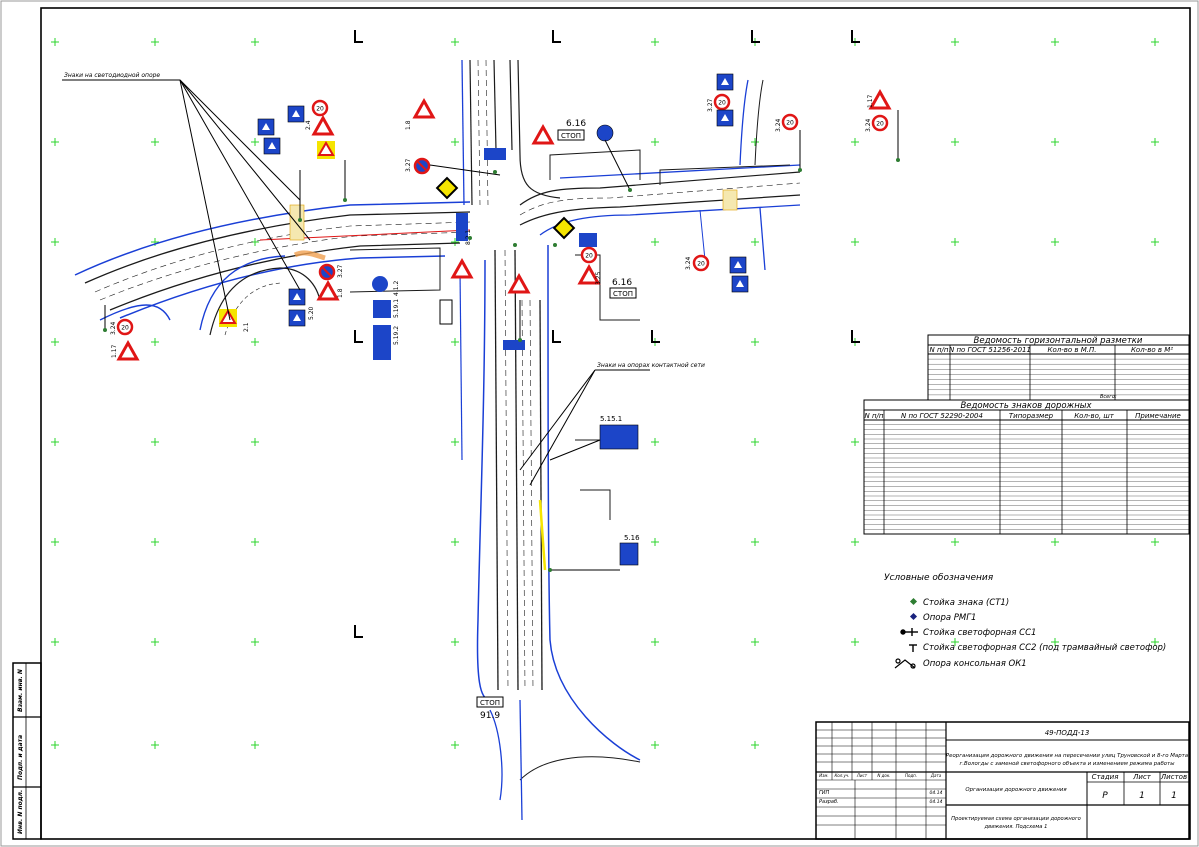  What do you see at coordinates (1142, 796) in the screenshot?
I see `sheet-value: 1` at bounding box center [1142, 796].